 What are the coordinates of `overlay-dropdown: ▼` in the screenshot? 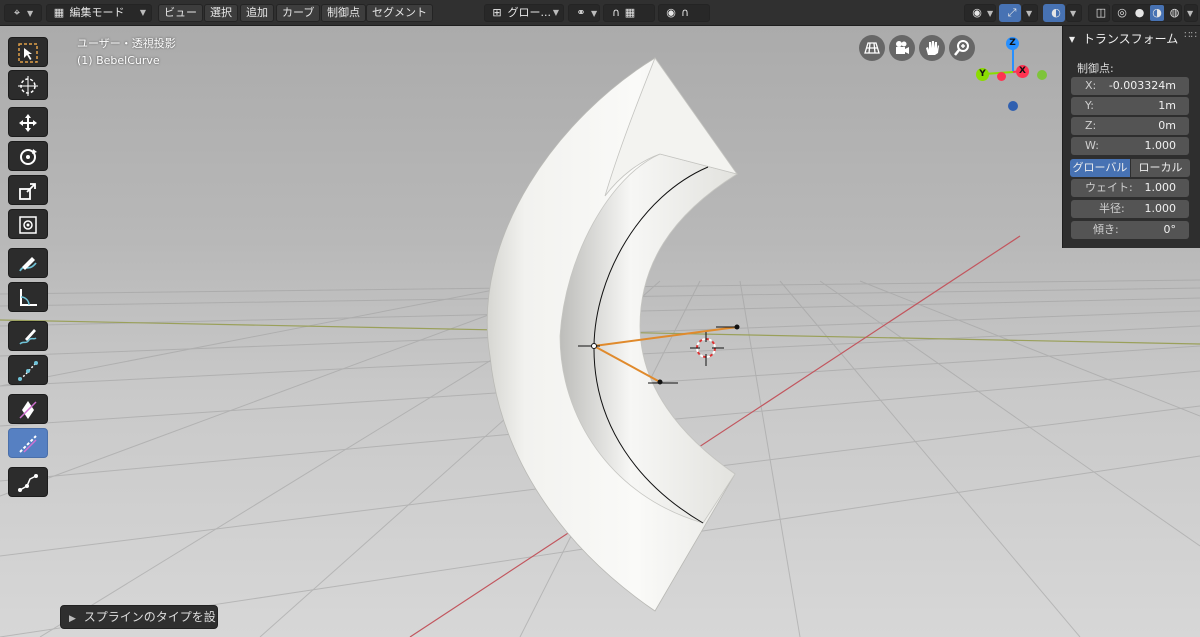 It's located at (1074, 13).